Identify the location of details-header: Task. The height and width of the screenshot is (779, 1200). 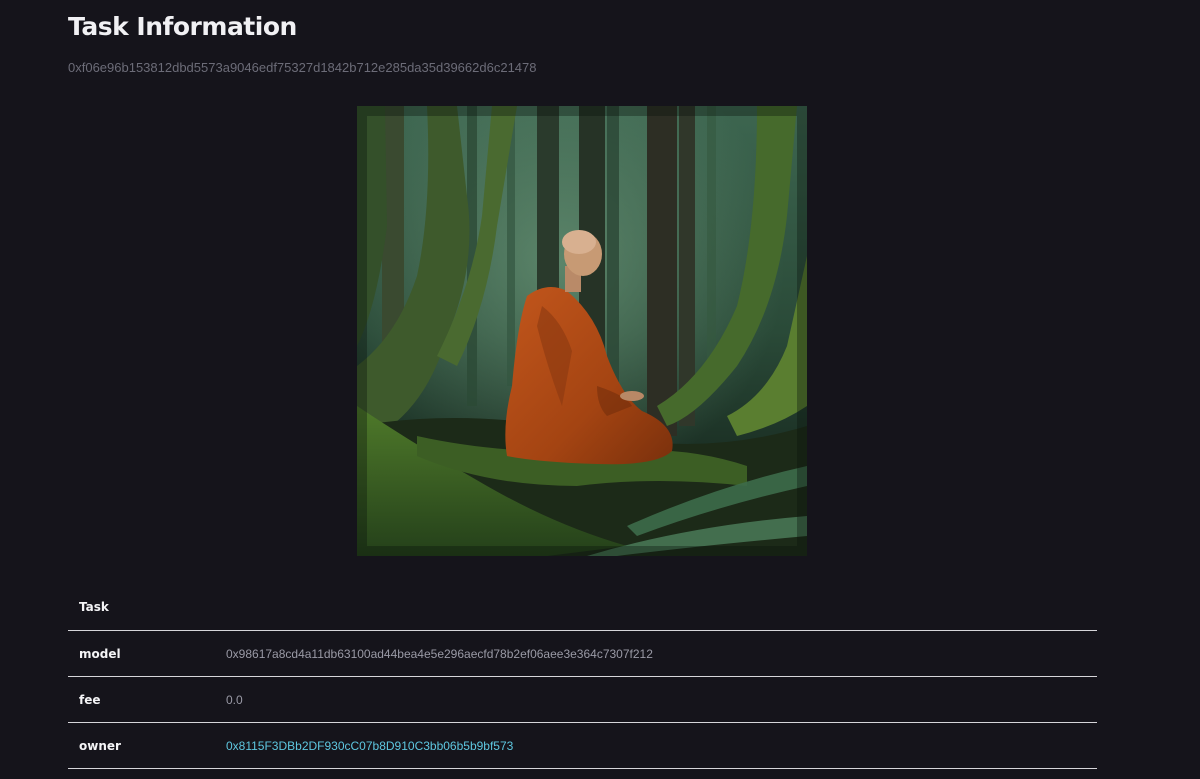
(94, 607).